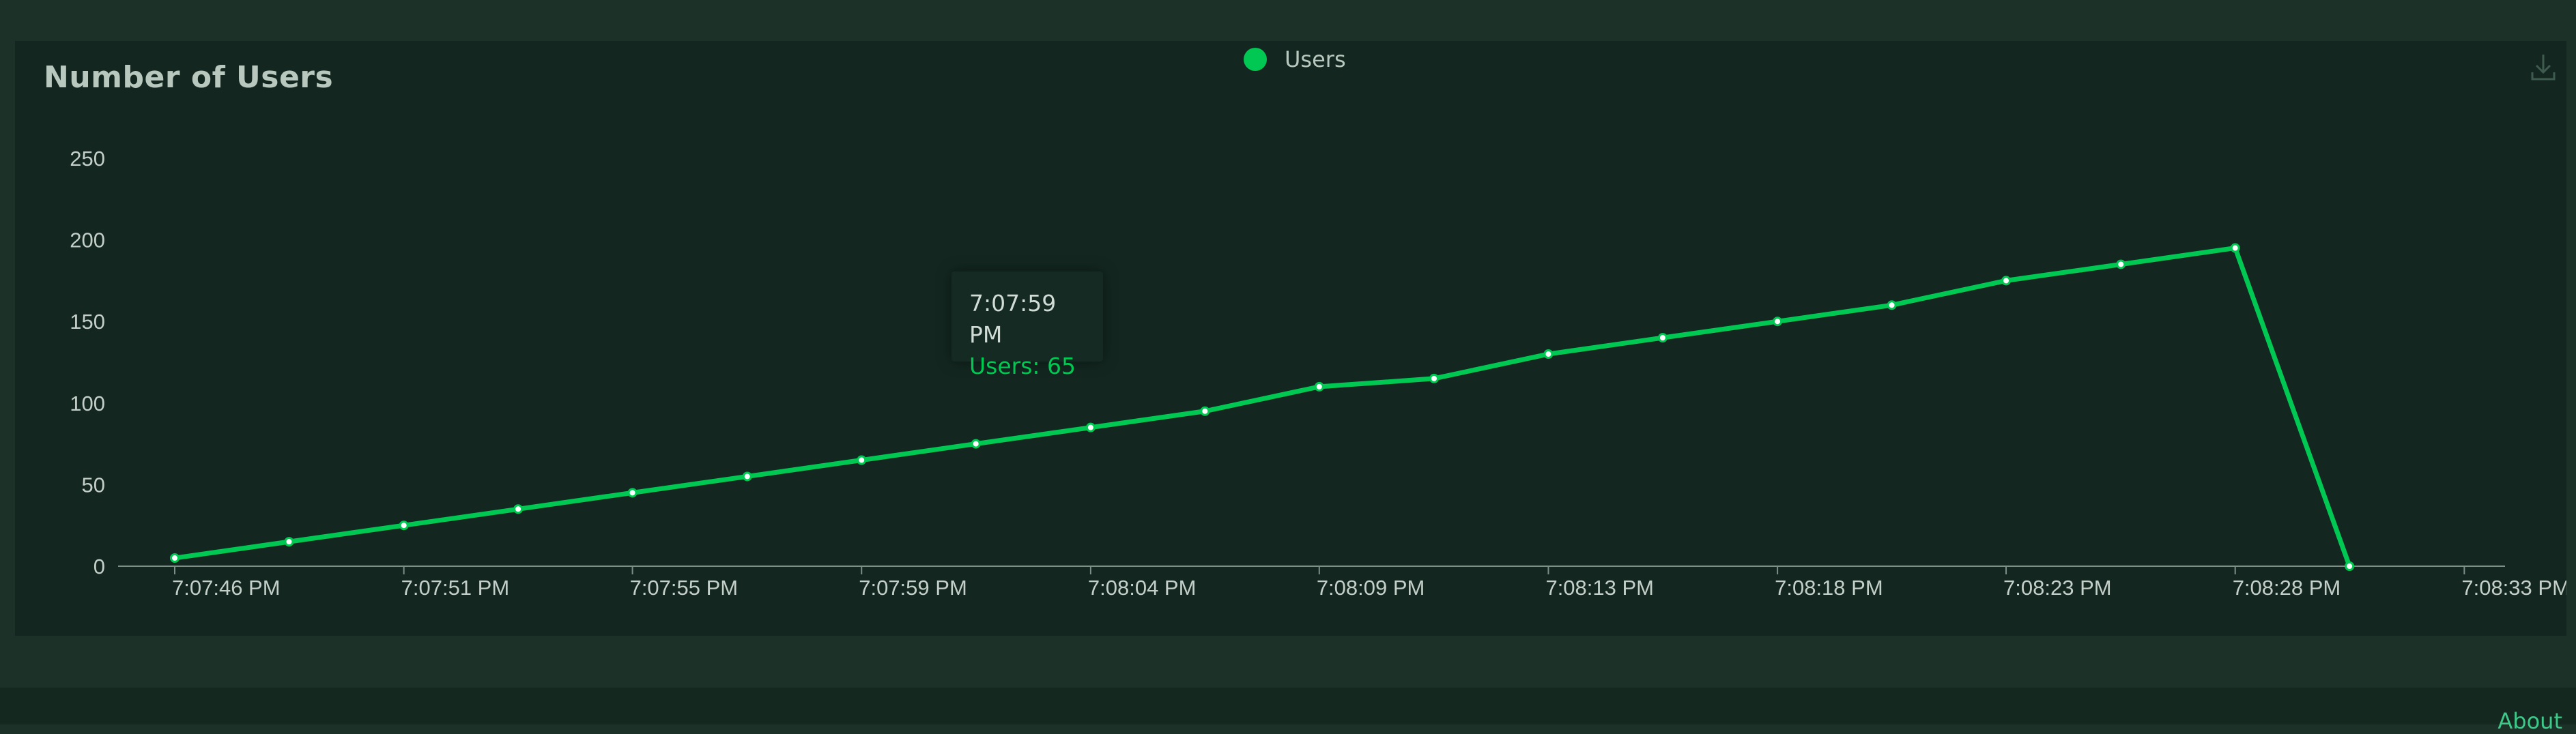 The image size is (2576, 734). Describe the element at coordinates (1142, 588) in the screenshot. I see `x-tick-label: 7:08:04 PM` at that location.